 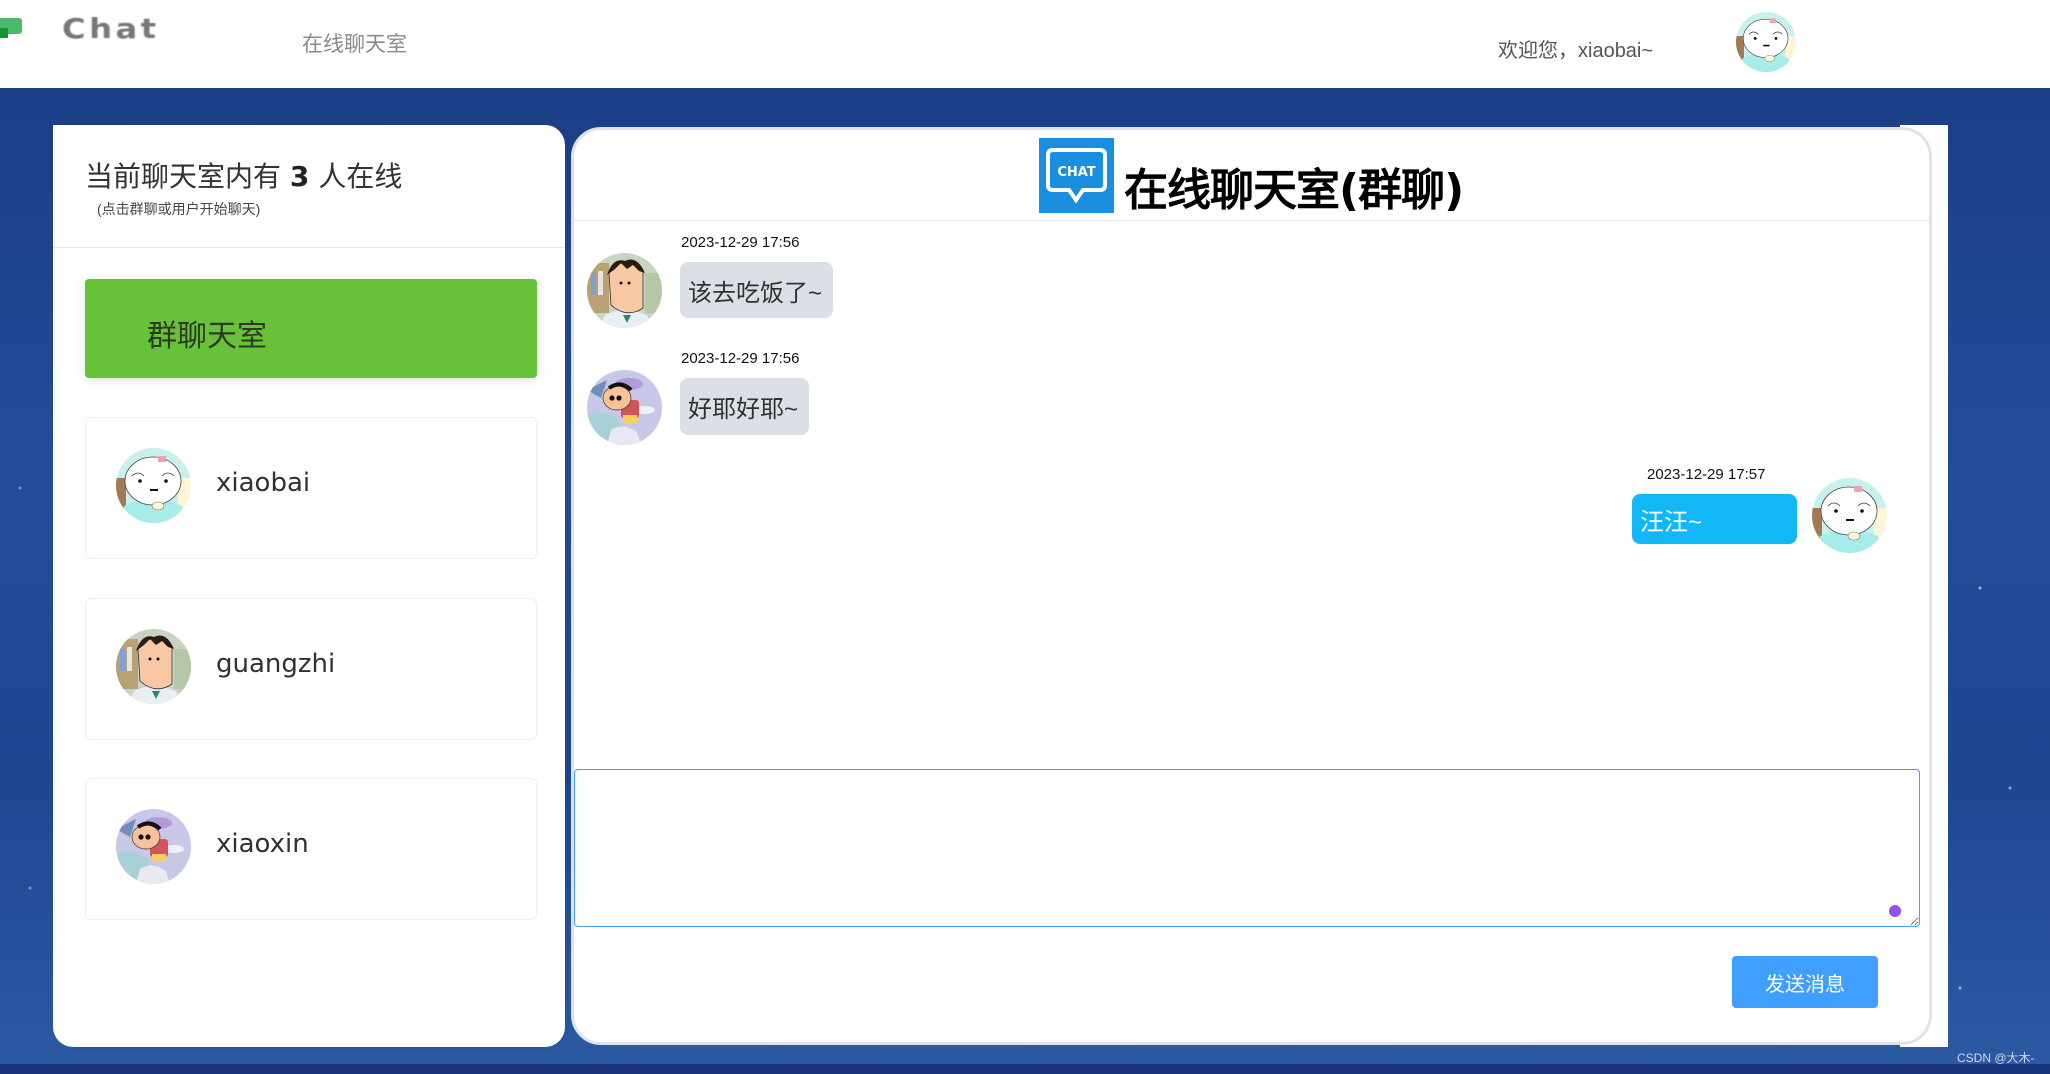 What do you see at coordinates (1706, 474) in the screenshot?
I see `message-timestamp: 2023-12-29 17:57` at bounding box center [1706, 474].